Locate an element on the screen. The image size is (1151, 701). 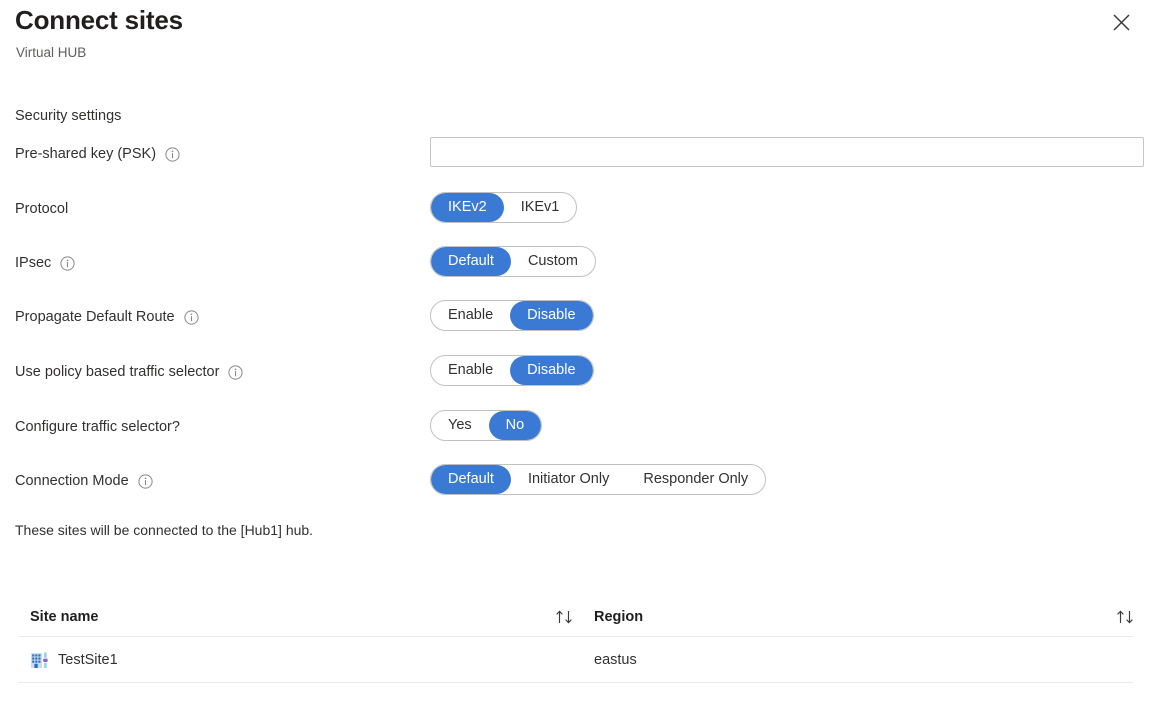
form-row-configure-traffic-selector: Configure traffic selector? Yes No is located at coordinates (575, 427).